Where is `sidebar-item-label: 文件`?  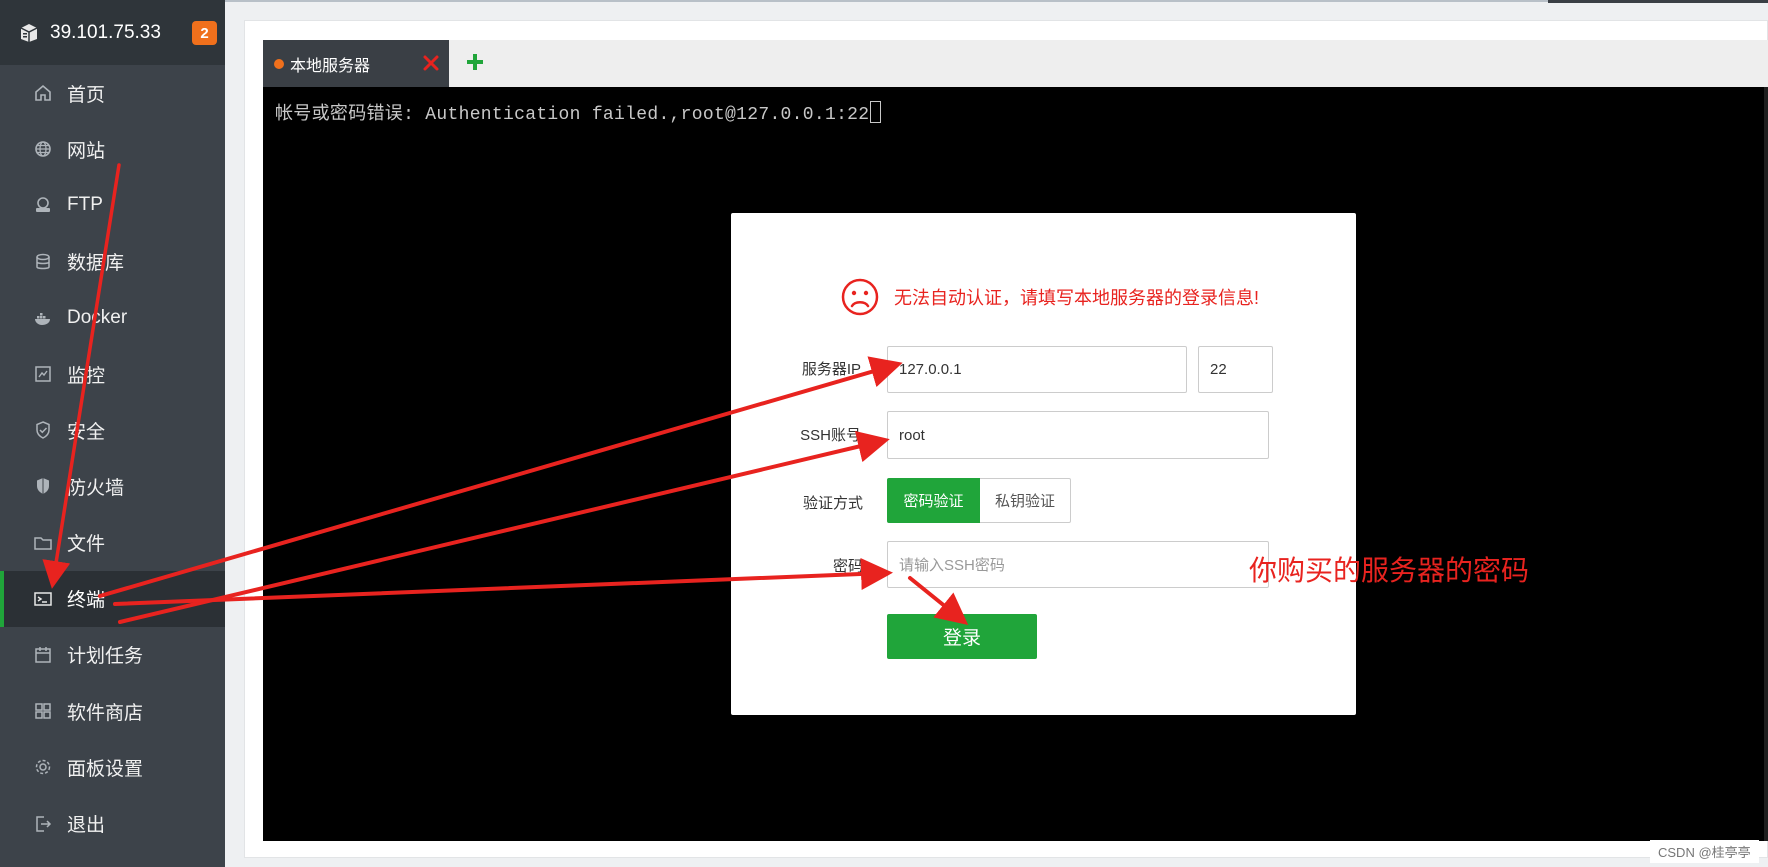 sidebar-item-label: 文件 is located at coordinates (86, 545).